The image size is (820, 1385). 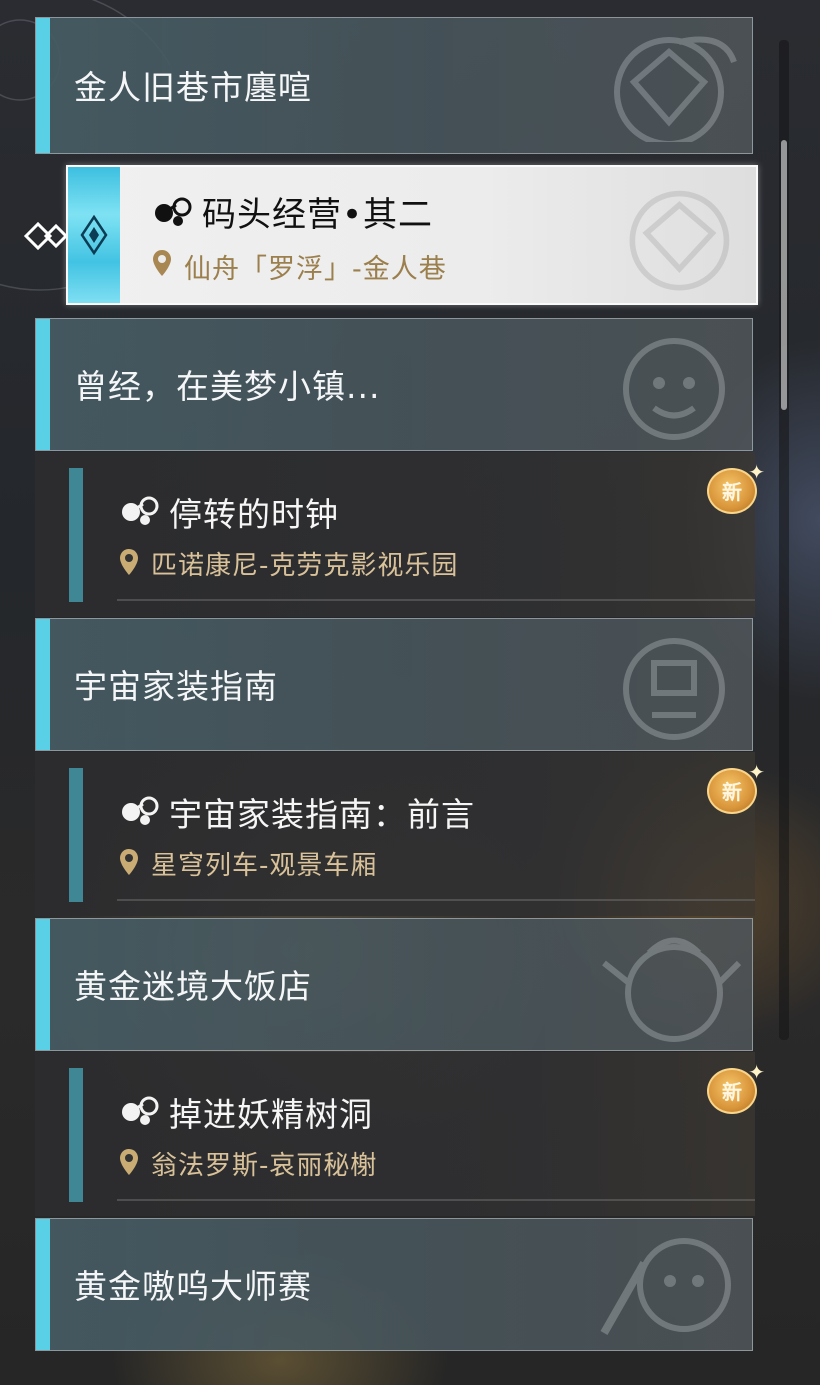 I want to click on quest-location: 星穹列车-观景车厢, so click(x=264, y=866).